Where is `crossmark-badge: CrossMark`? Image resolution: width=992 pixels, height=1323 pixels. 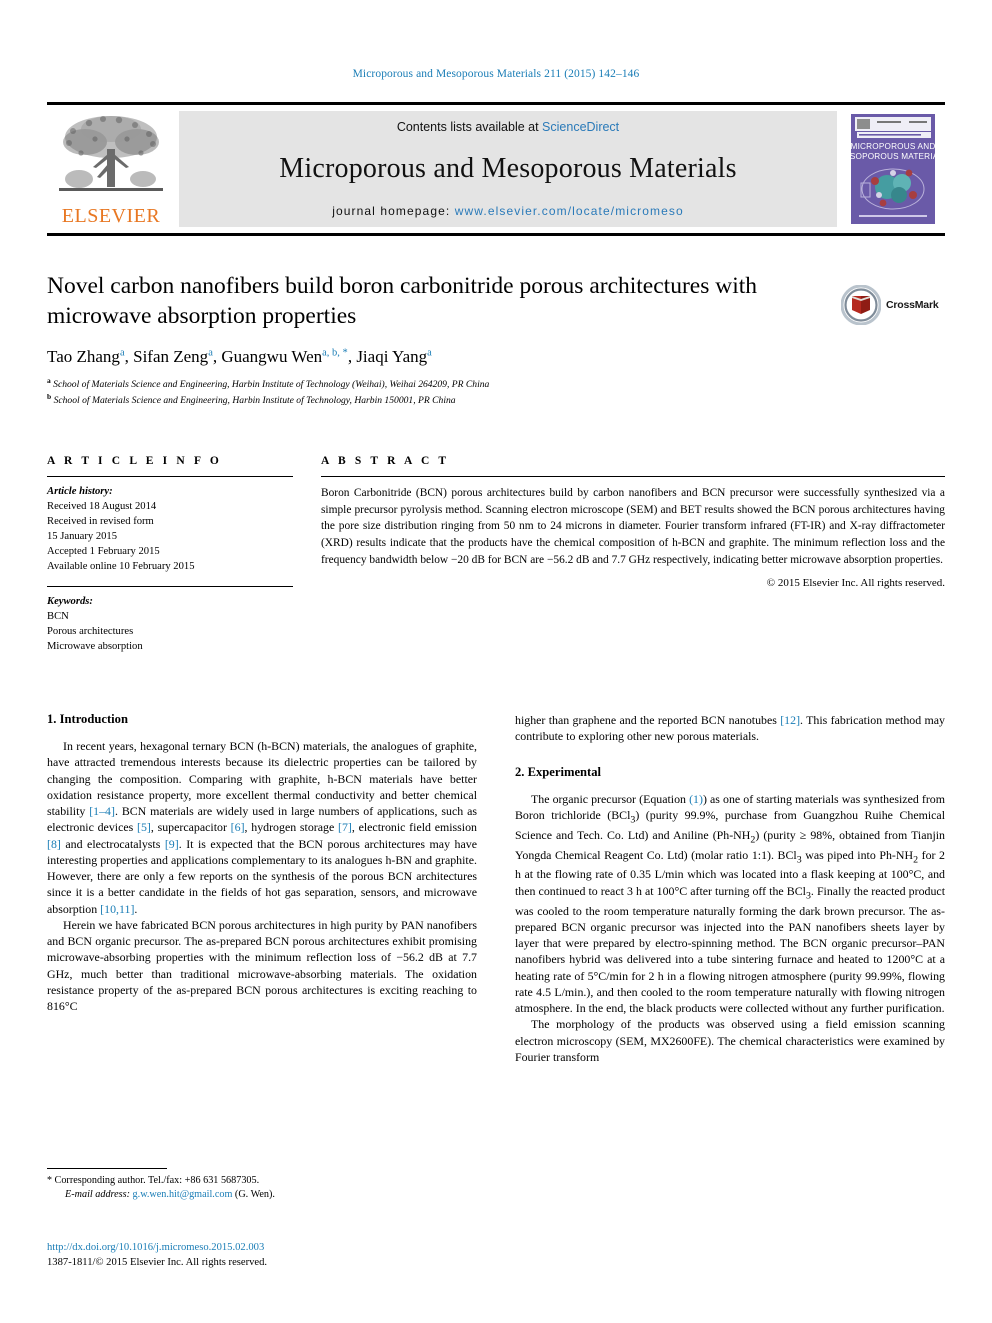
crossmark-badge: CrossMark is located at coordinates (896, 305).